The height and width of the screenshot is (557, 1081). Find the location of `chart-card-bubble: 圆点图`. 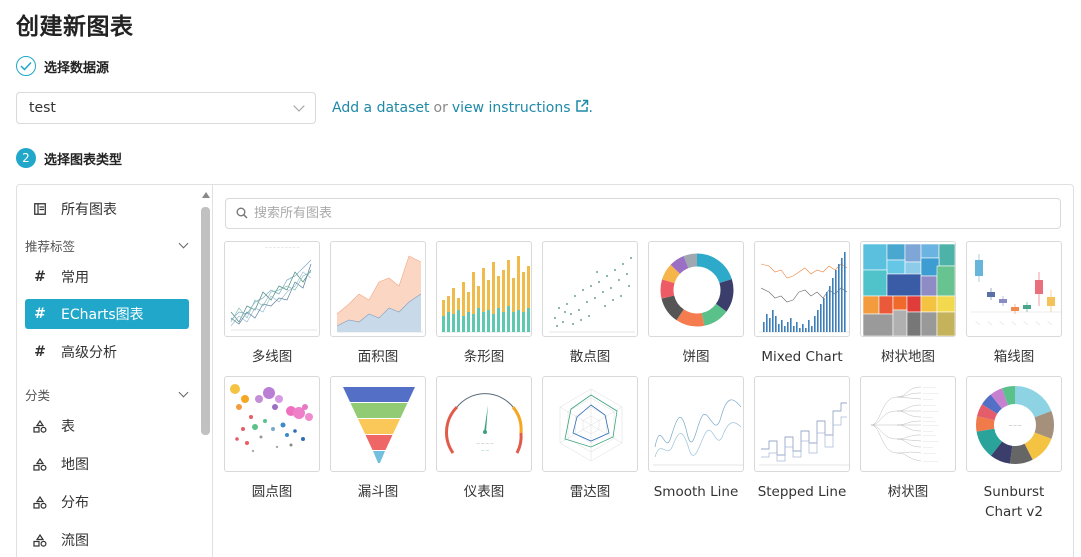

chart-card-bubble: 圆点图 is located at coordinates (272, 439).